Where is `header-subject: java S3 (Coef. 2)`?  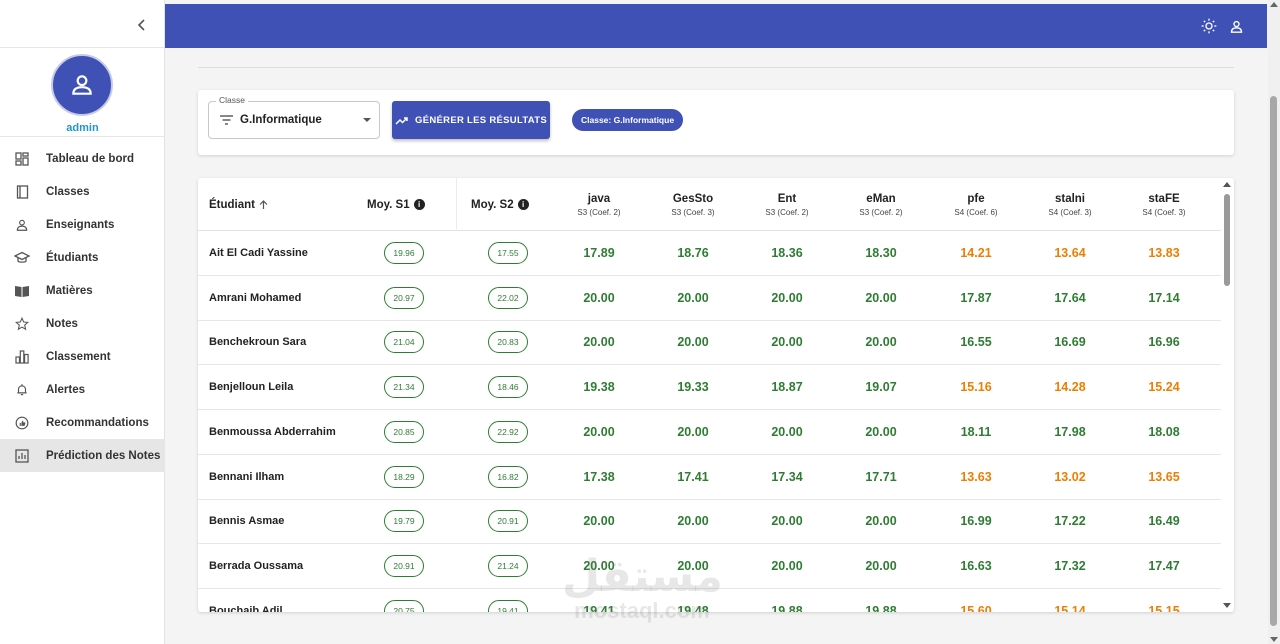
header-subject: java S3 (Coef. 2) is located at coordinates (599, 204).